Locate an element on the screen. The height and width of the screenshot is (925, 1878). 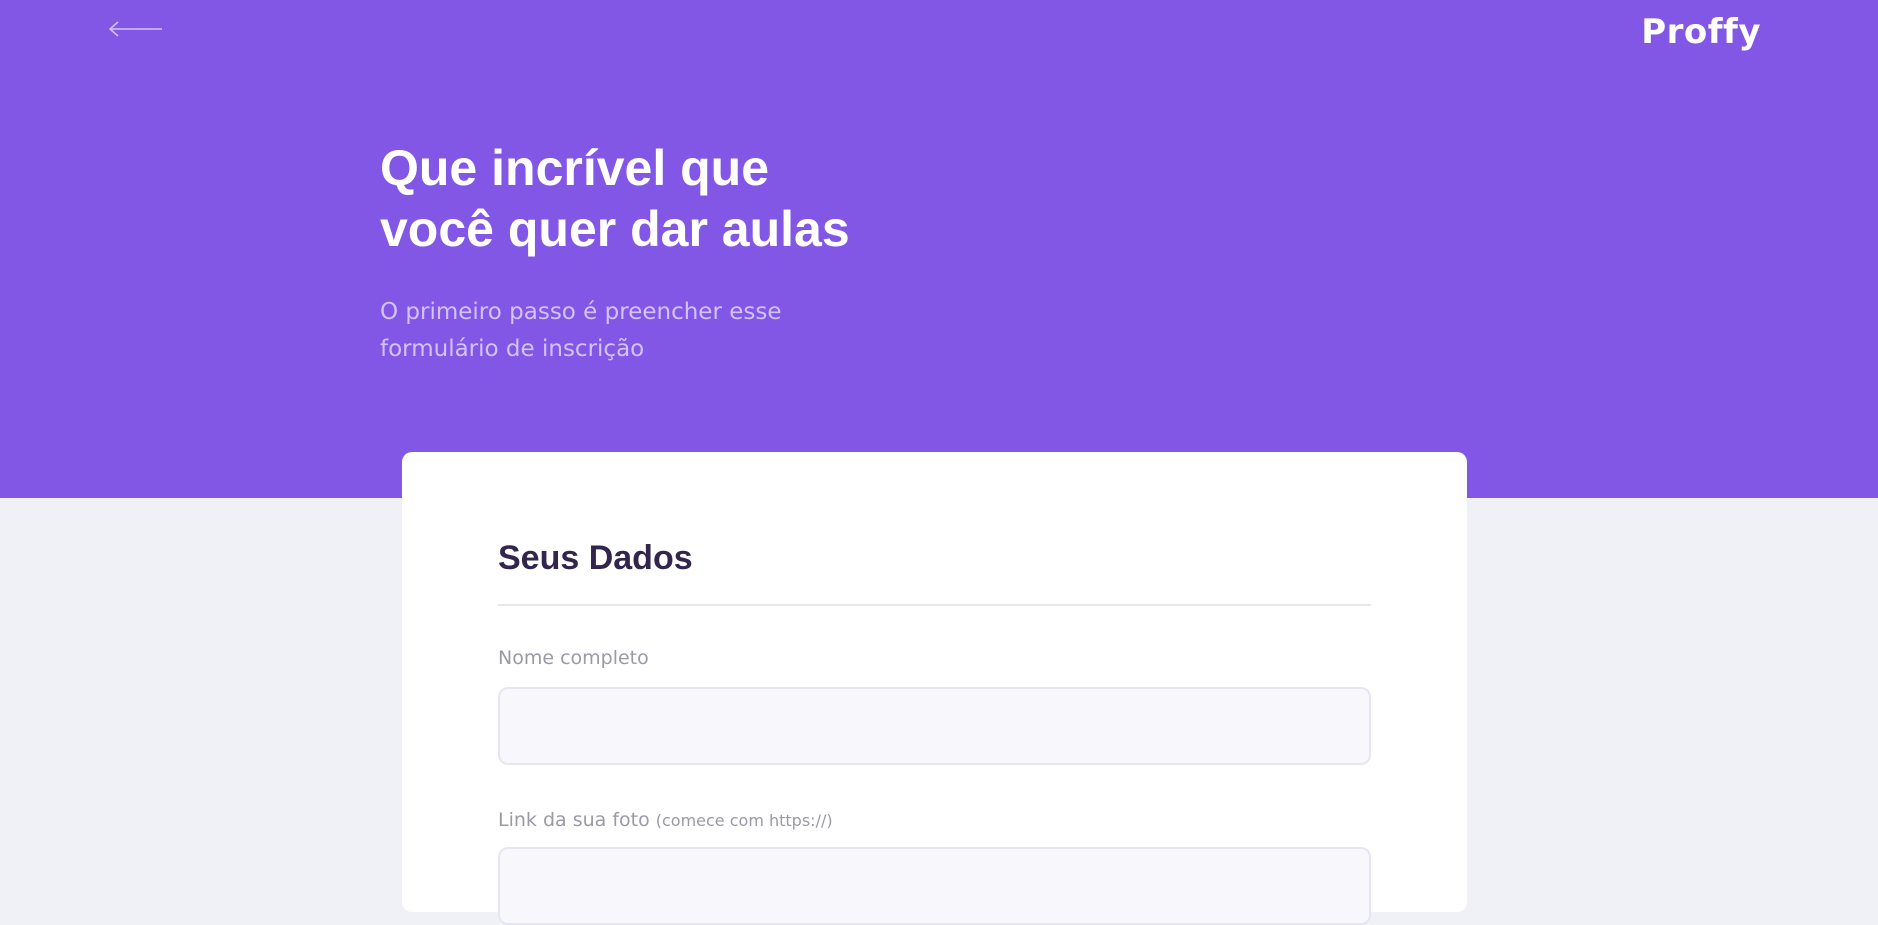
page-subtitle-line-1: O primeiro passo é preencher esse is located at coordinates (581, 312).